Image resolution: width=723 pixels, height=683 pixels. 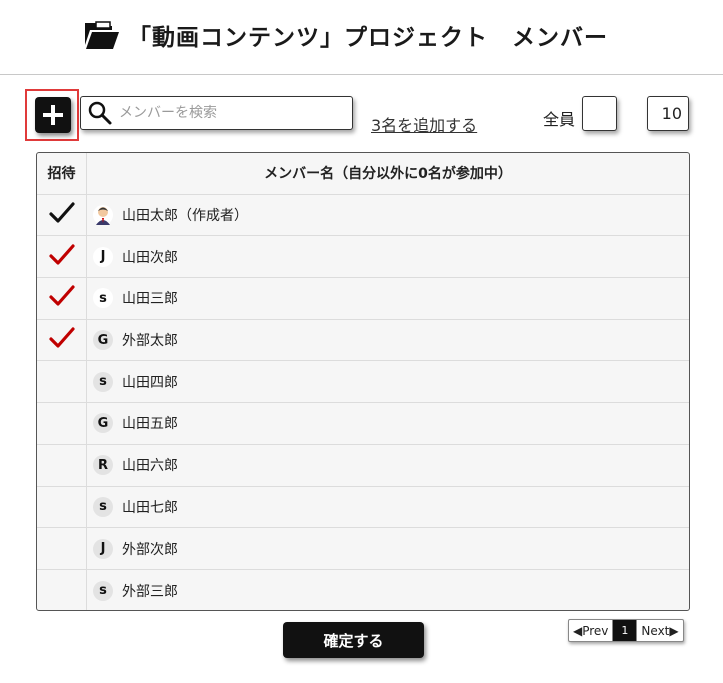 I want to click on member-name: 山田三郎, so click(x=150, y=299).